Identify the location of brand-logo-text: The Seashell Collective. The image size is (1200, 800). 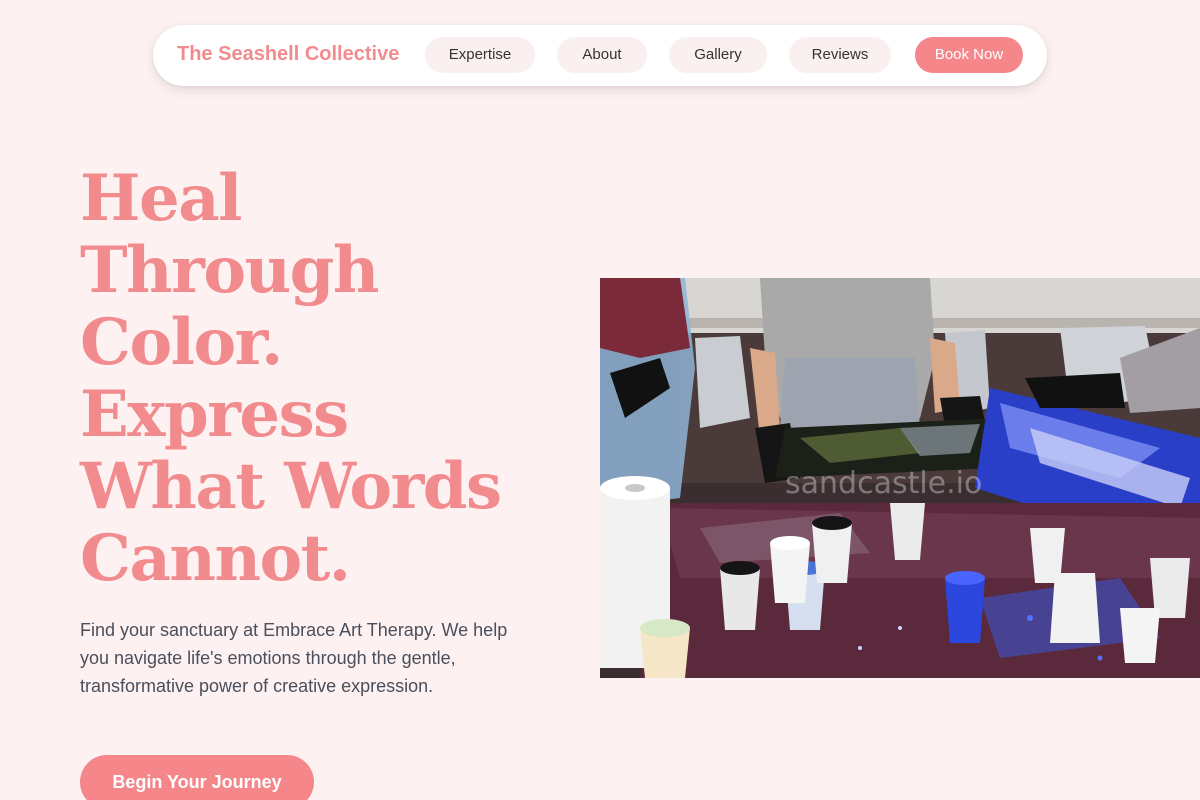
(288, 54).